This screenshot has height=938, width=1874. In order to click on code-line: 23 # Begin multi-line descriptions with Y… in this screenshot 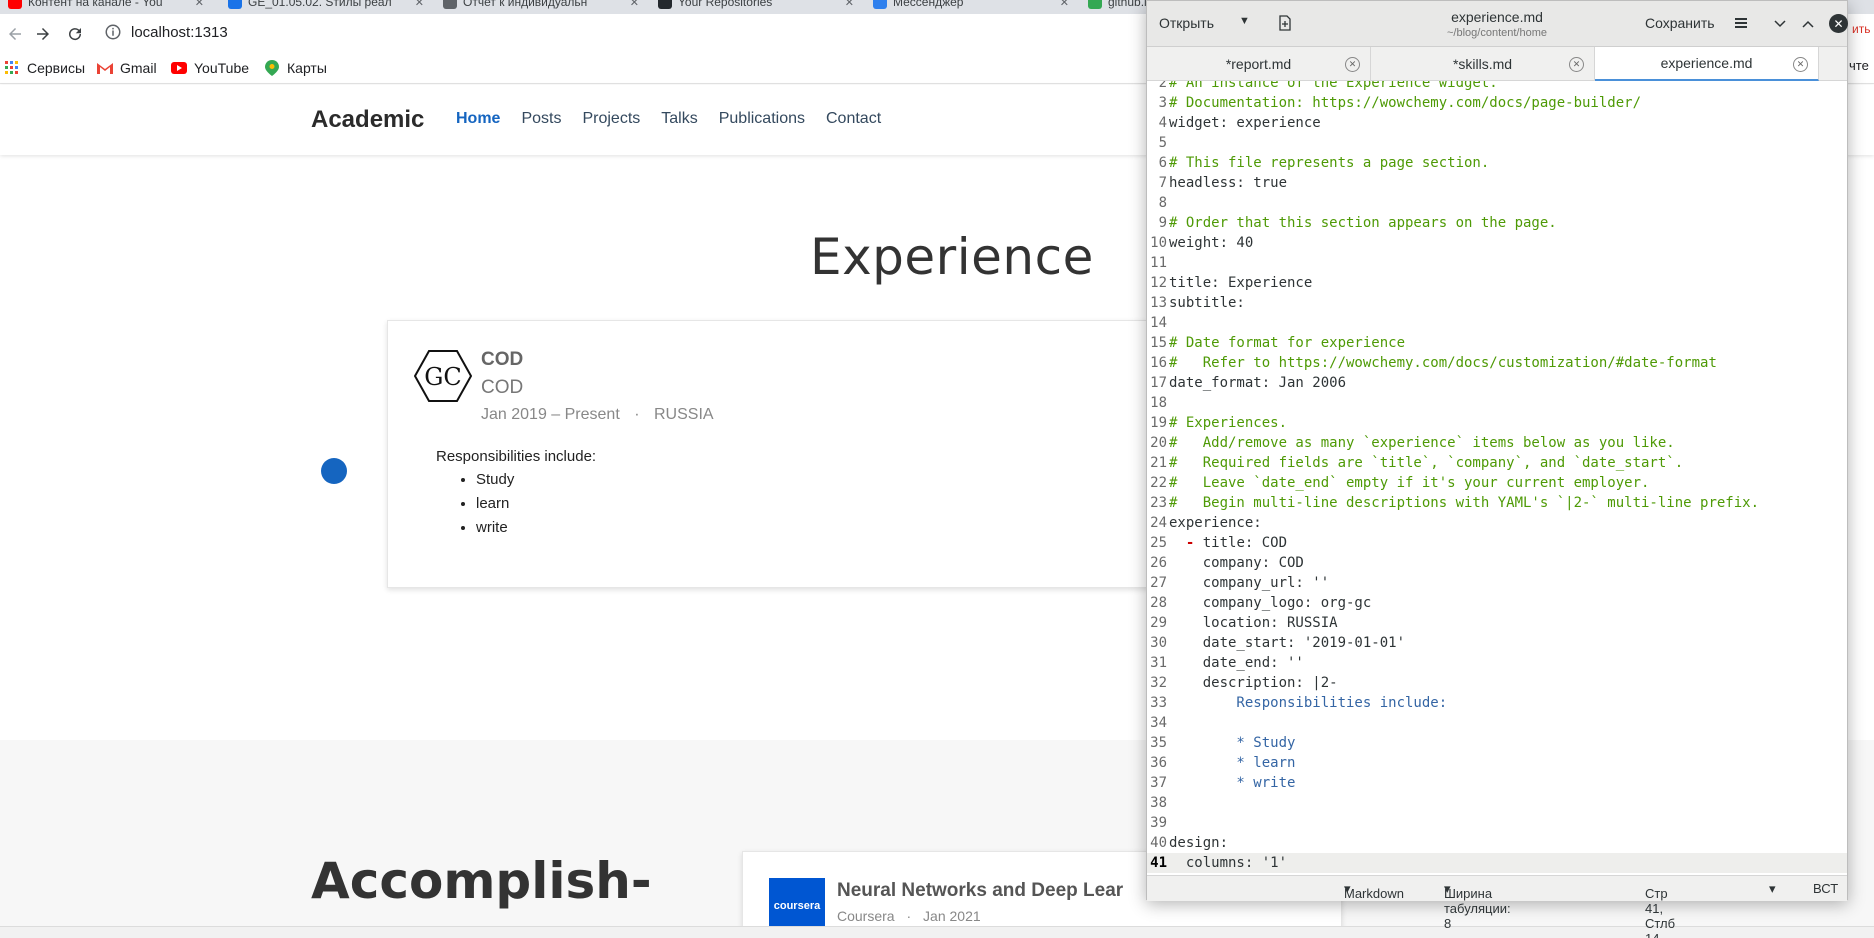, I will do `click(1497, 503)`.